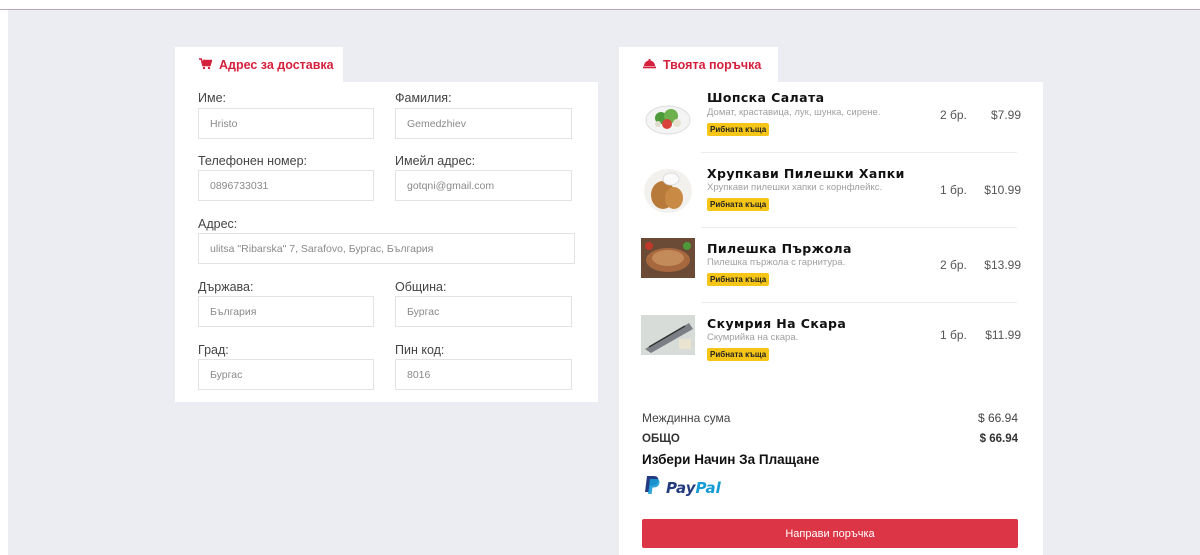 The height and width of the screenshot is (555, 1200). What do you see at coordinates (731, 459) in the screenshot?
I see `payment-method-title: Избери Начин За Плащане` at bounding box center [731, 459].